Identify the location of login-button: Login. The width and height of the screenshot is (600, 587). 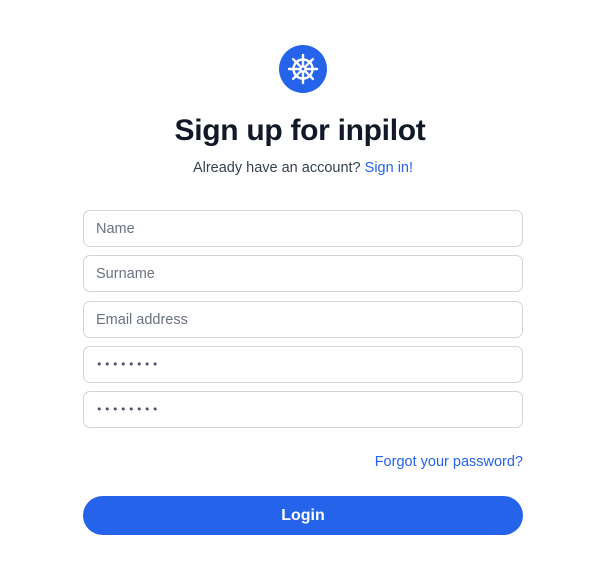
(303, 515).